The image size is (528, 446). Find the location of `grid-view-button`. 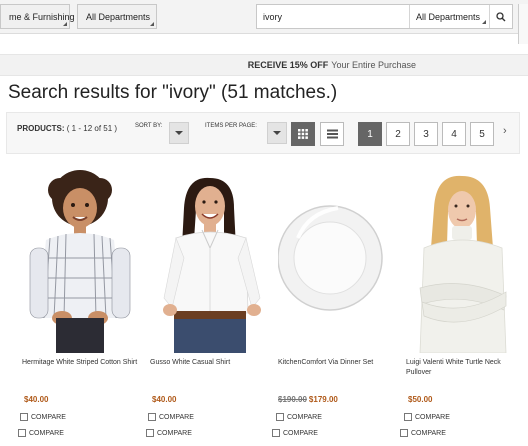

grid-view-button is located at coordinates (303, 134).